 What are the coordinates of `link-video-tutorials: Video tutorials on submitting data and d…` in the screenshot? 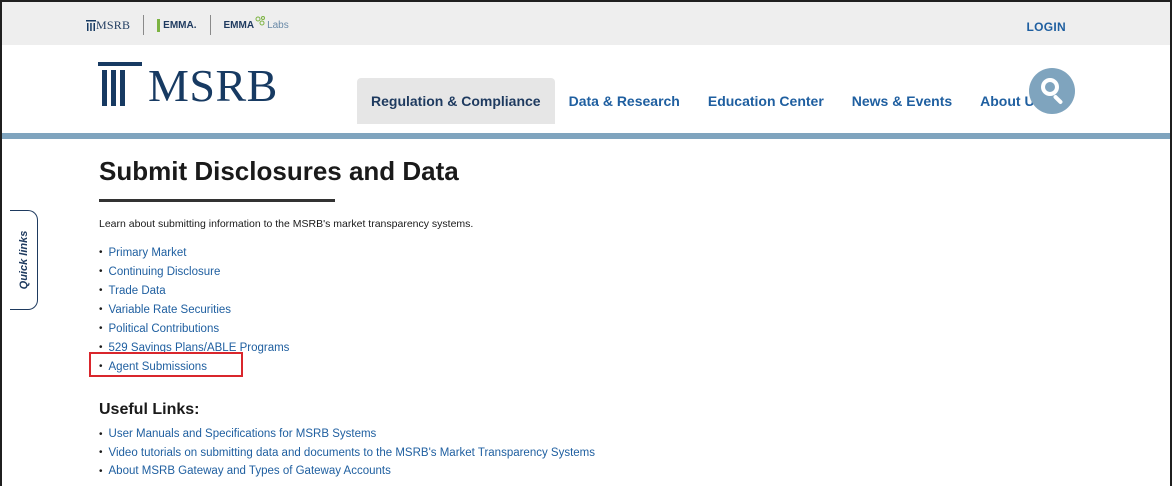 It's located at (352, 453).